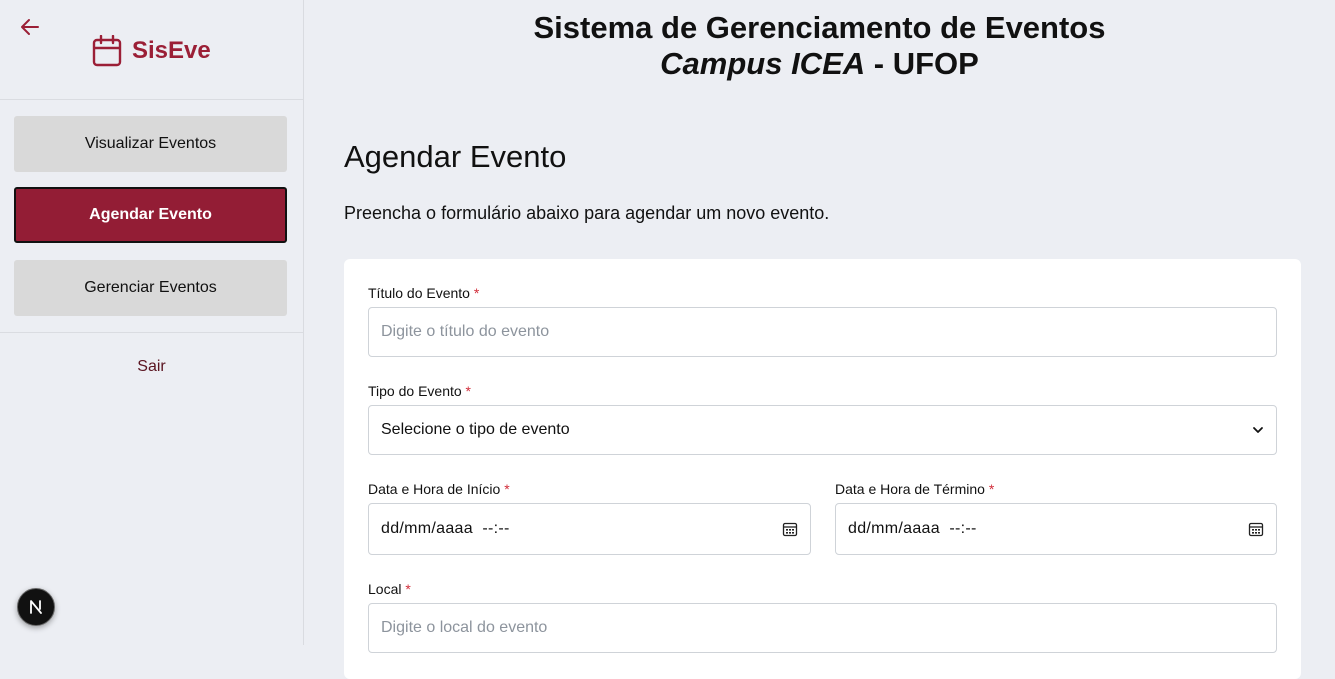  Describe the element at coordinates (910, 489) in the screenshot. I see `termino-label-text: Data e Hora de Término` at that location.